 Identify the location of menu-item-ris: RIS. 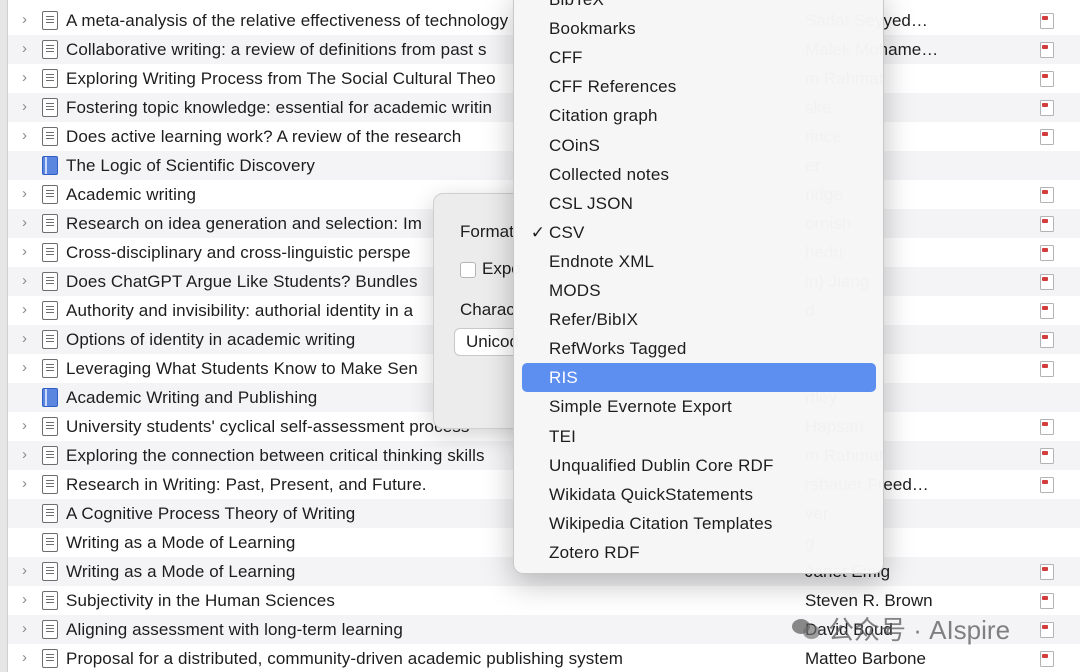
(699, 378).